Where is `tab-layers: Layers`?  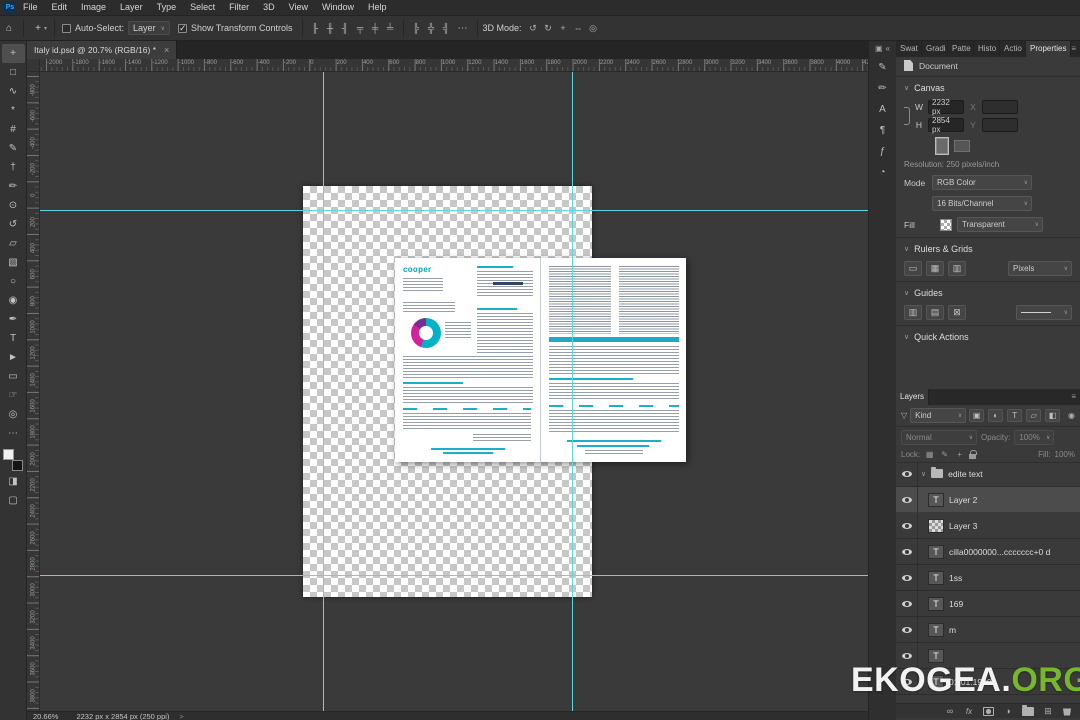 tab-layers: Layers is located at coordinates (913, 397).